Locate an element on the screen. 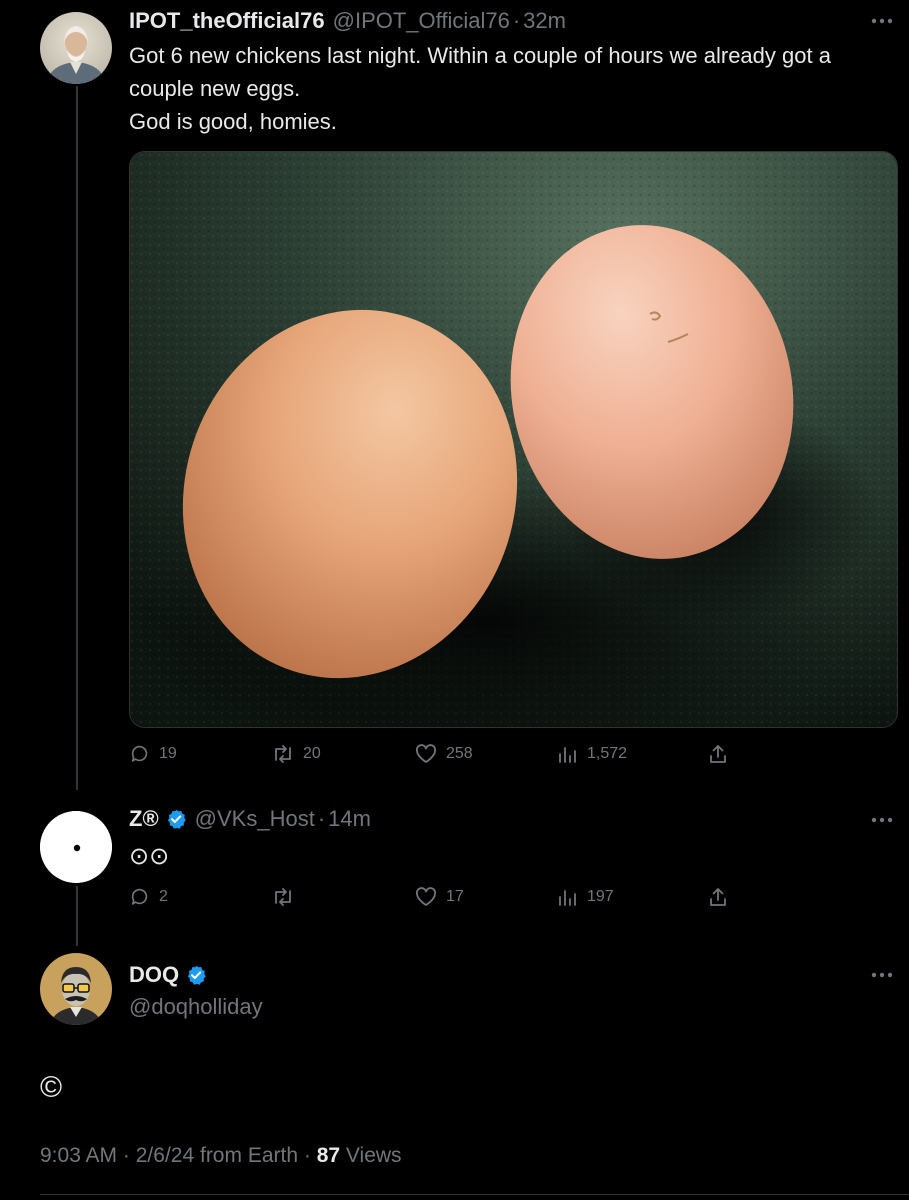 This screenshot has height=1200, width=909. timestamp: 32m is located at coordinates (544, 21).